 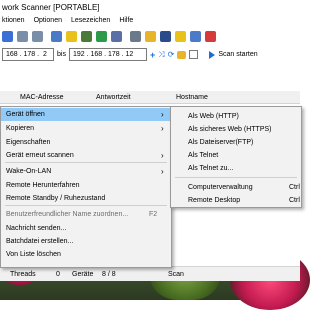 I want to click on submenu-item: Remote Desktop Ctrl, so click(x=236, y=200).